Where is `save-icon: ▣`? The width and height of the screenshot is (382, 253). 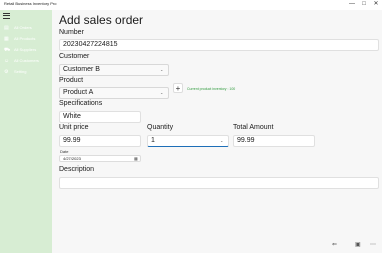
save-icon: ▣ is located at coordinates (358, 244).